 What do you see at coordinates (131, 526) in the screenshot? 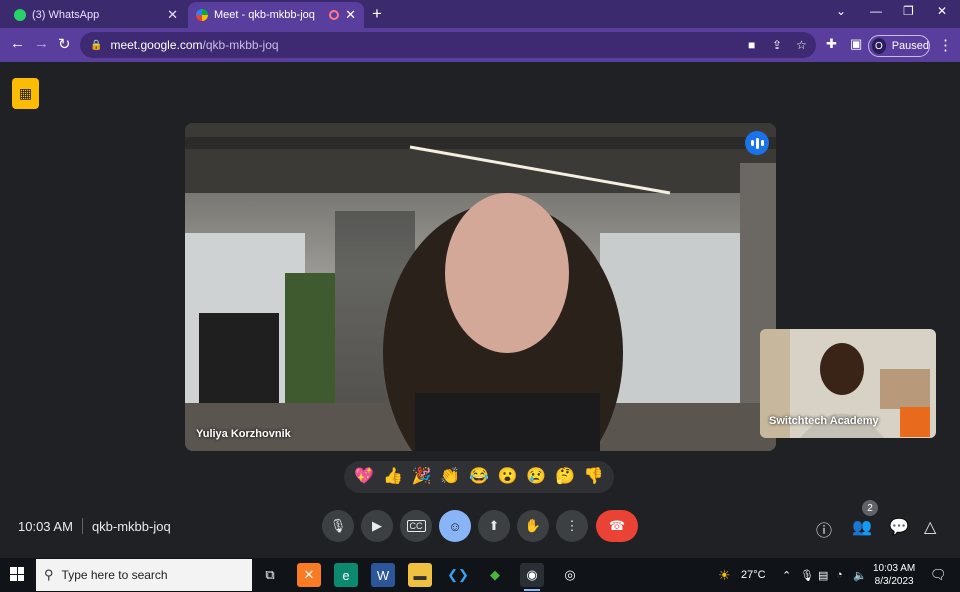
I see `meeting-code: qkb-mkbb-joq` at bounding box center [131, 526].